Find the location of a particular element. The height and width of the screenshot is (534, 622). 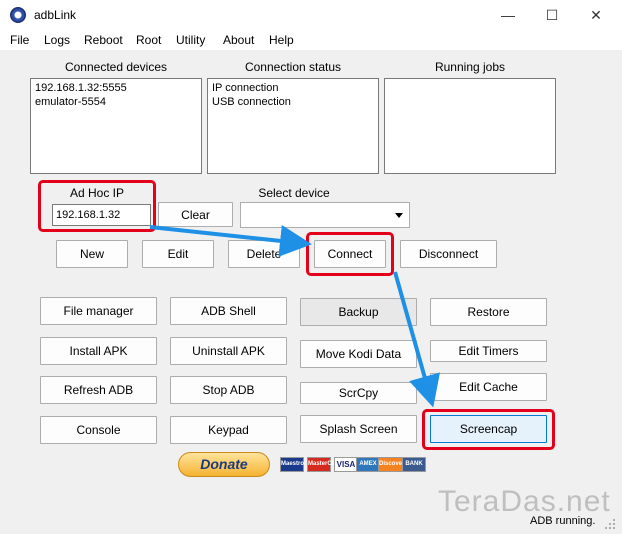

amex-card-icon: AMEX is located at coordinates (368, 464).